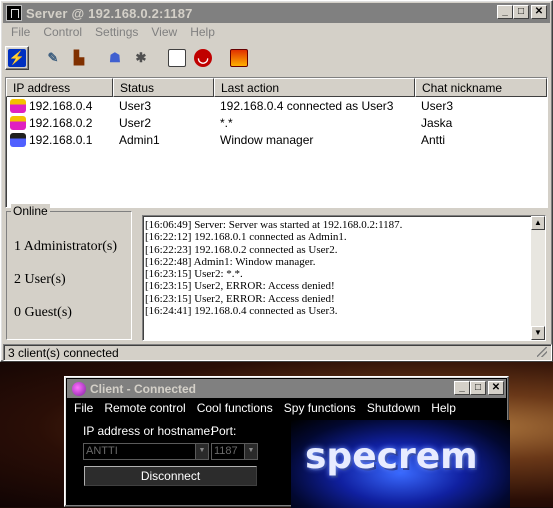 The width and height of the screenshot is (553, 508). I want to click on close-button: ✕, so click(539, 12).